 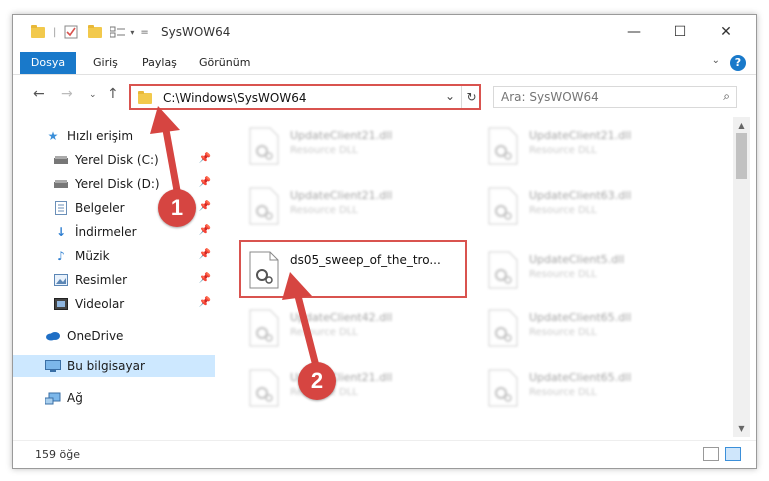 I want to click on arrow-to-address-bar, so click(x=172, y=163).